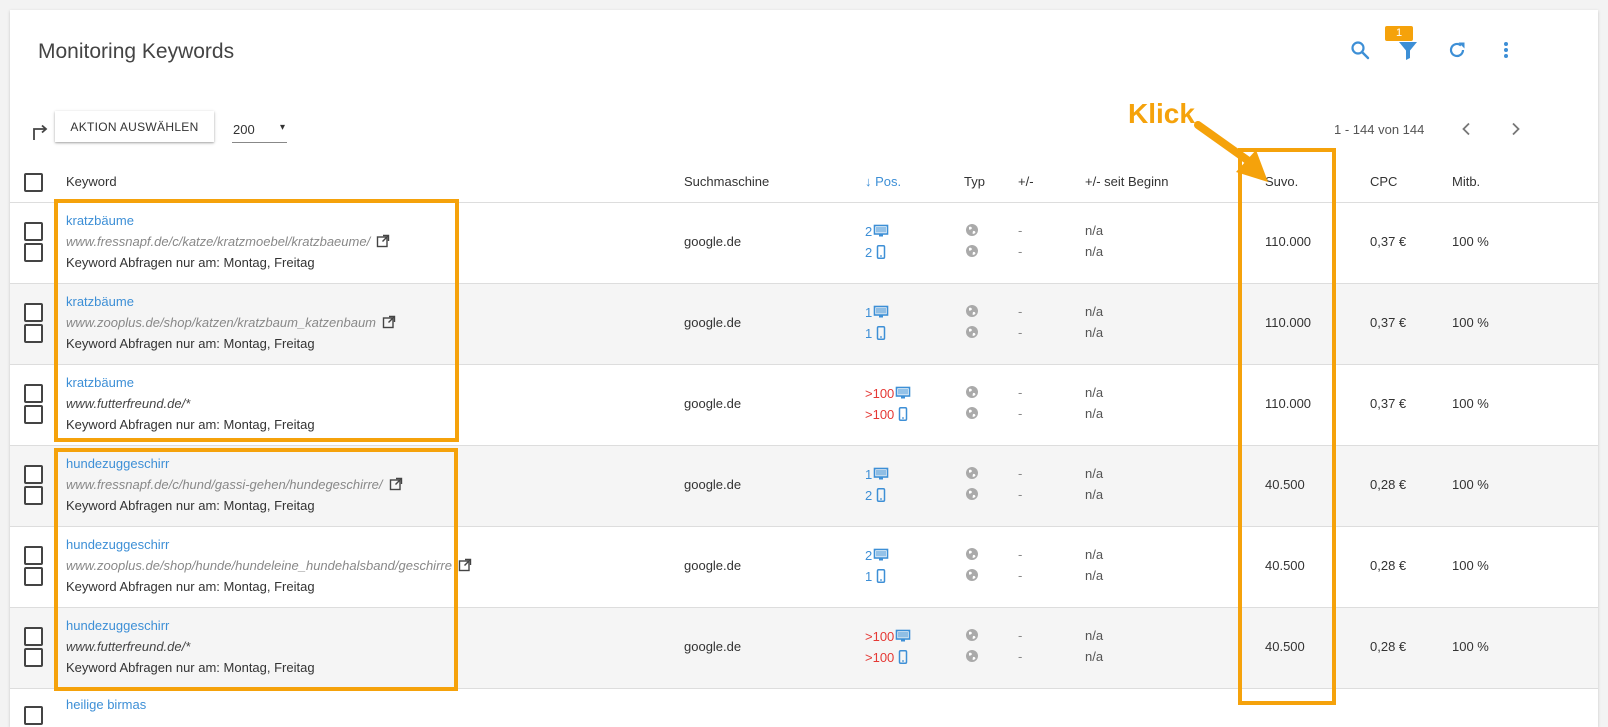 Image resolution: width=1608 pixels, height=727 pixels. What do you see at coordinates (888, 636) in the screenshot?
I see `position-desktop: >100` at bounding box center [888, 636].